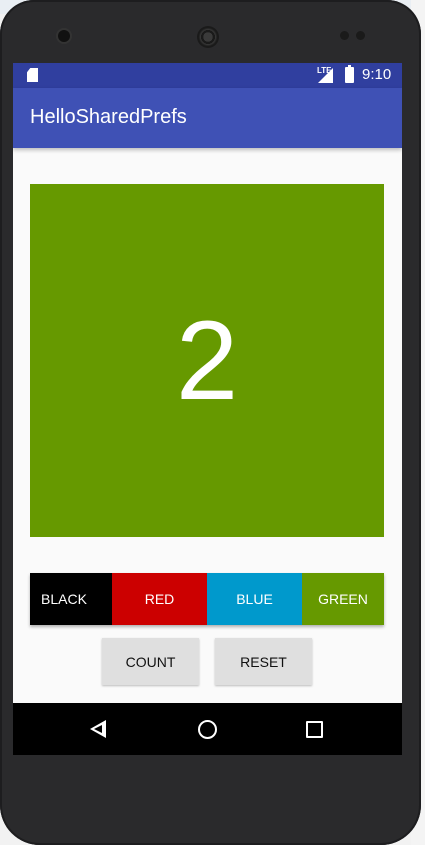  Describe the element at coordinates (71, 599) in the screenshot. I see `black-button: BLACK` at that location.